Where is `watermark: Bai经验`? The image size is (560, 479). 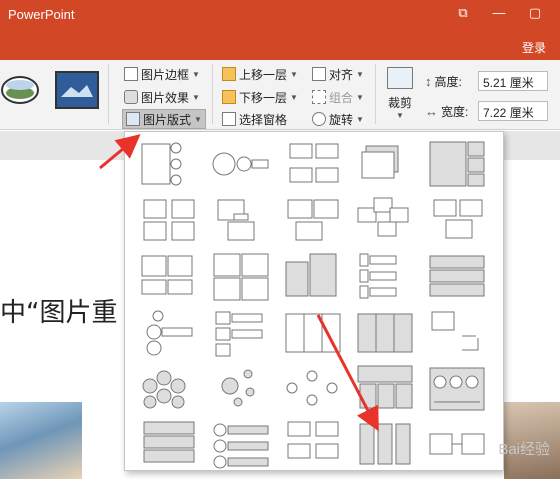 watermark: Bai经验 is located at coordinates (524, 449).